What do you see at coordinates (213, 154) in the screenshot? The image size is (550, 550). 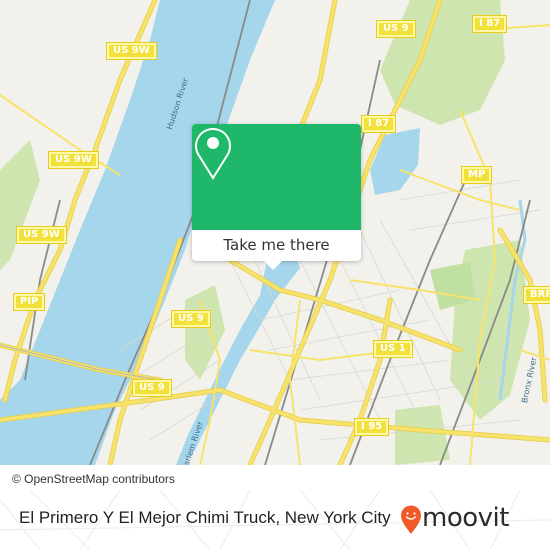 I see `location-pin-icon` at bounding box center [213, 154].